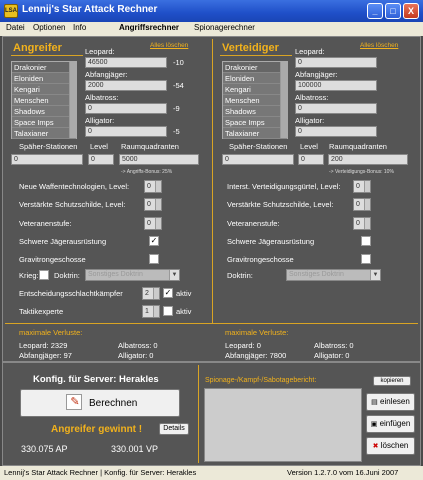  Describe the element at coordinates (336, 108) in the screenshot. I see `defender-albatross-input: 0` at that location.